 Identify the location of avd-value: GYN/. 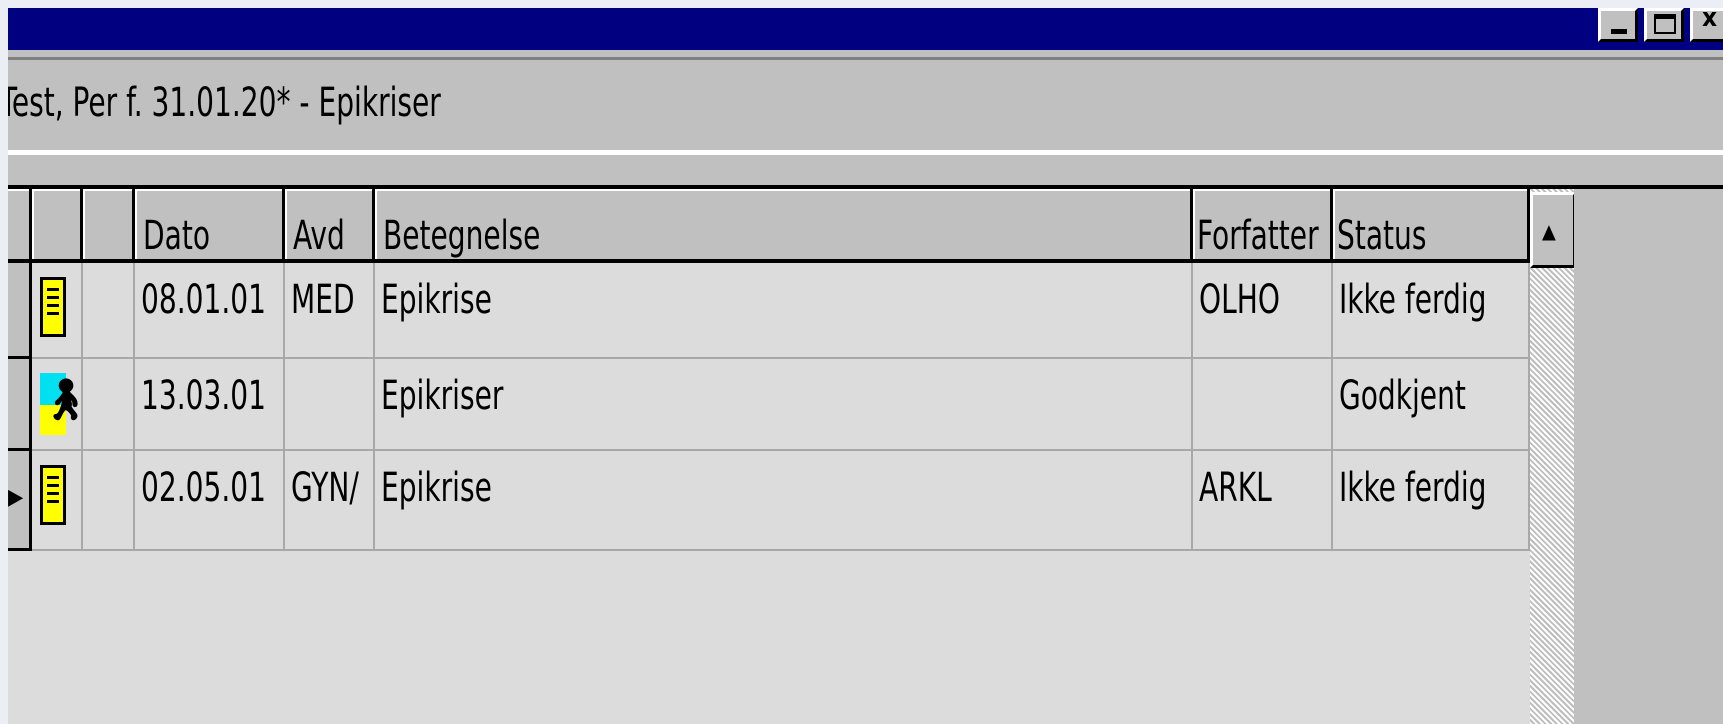
(325, 488).